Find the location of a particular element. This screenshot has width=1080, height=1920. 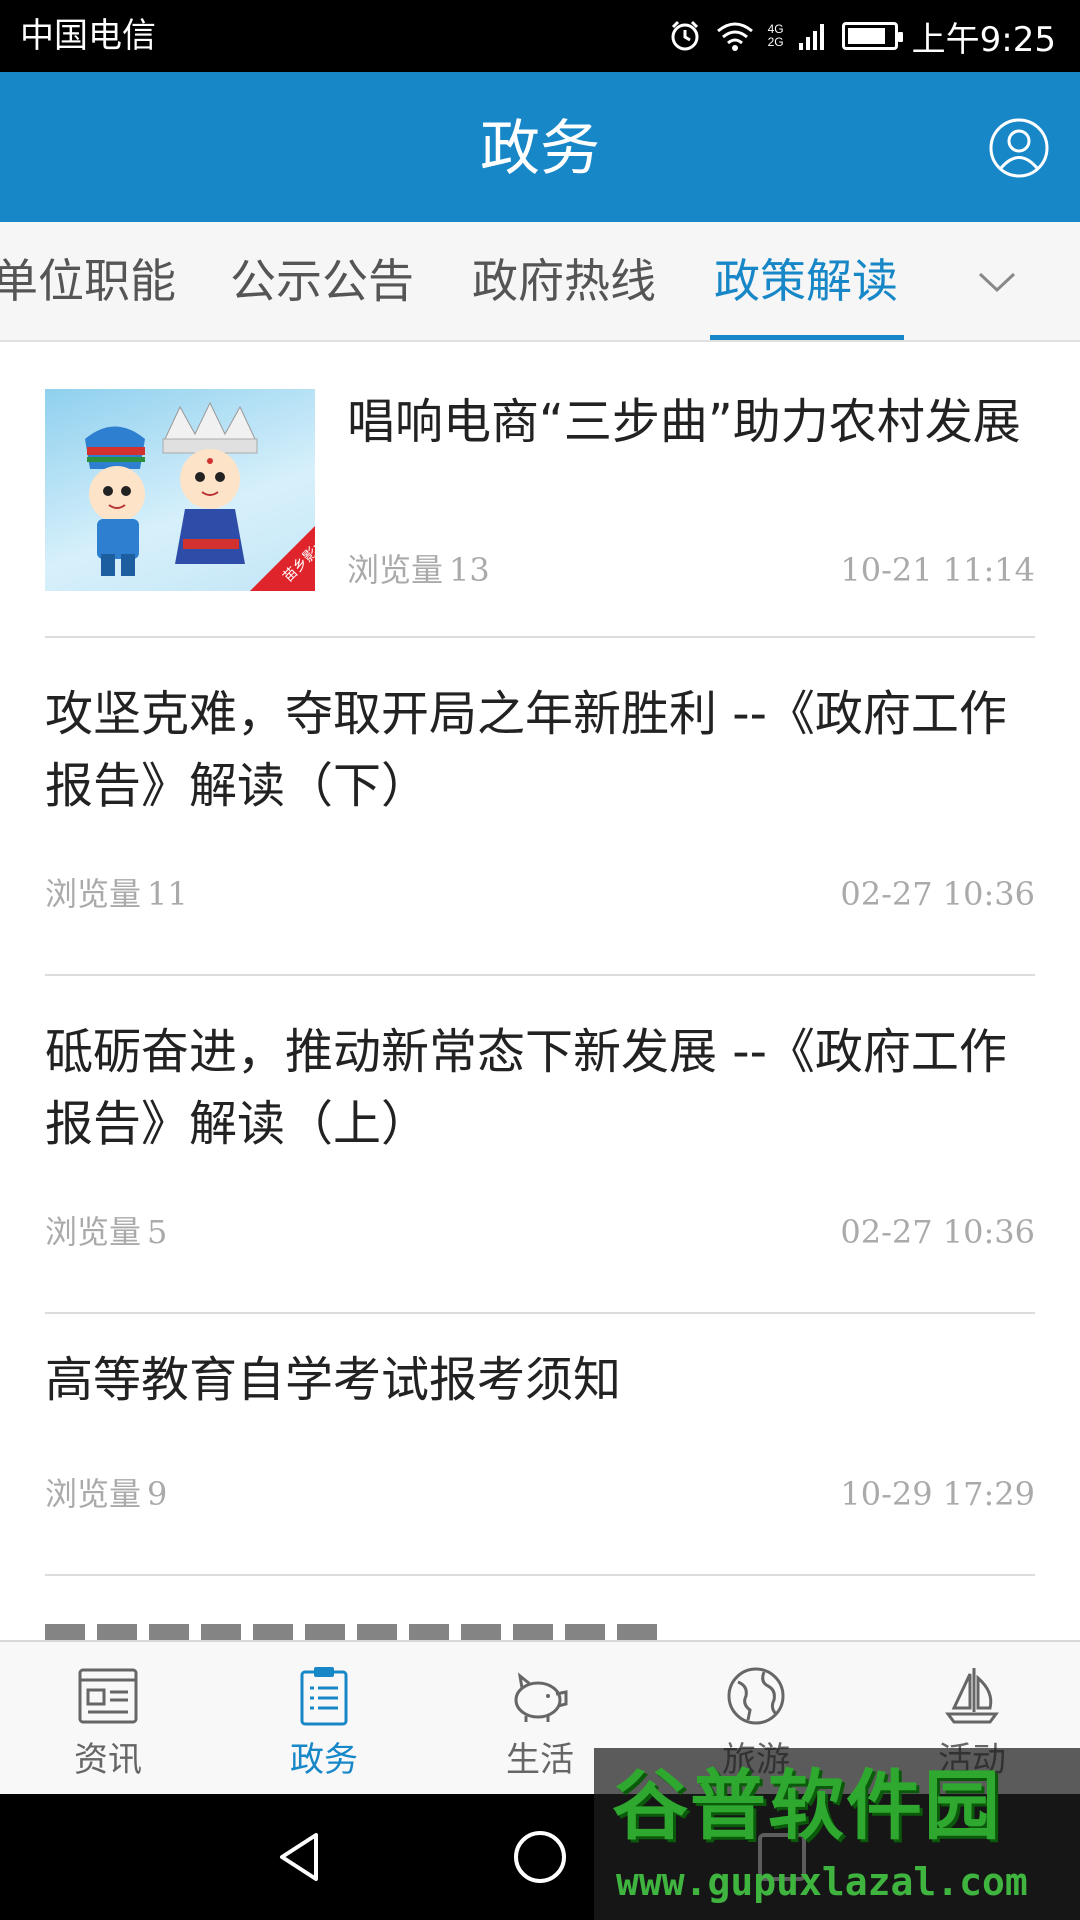

battery-level is located at coordinates (866, 36).